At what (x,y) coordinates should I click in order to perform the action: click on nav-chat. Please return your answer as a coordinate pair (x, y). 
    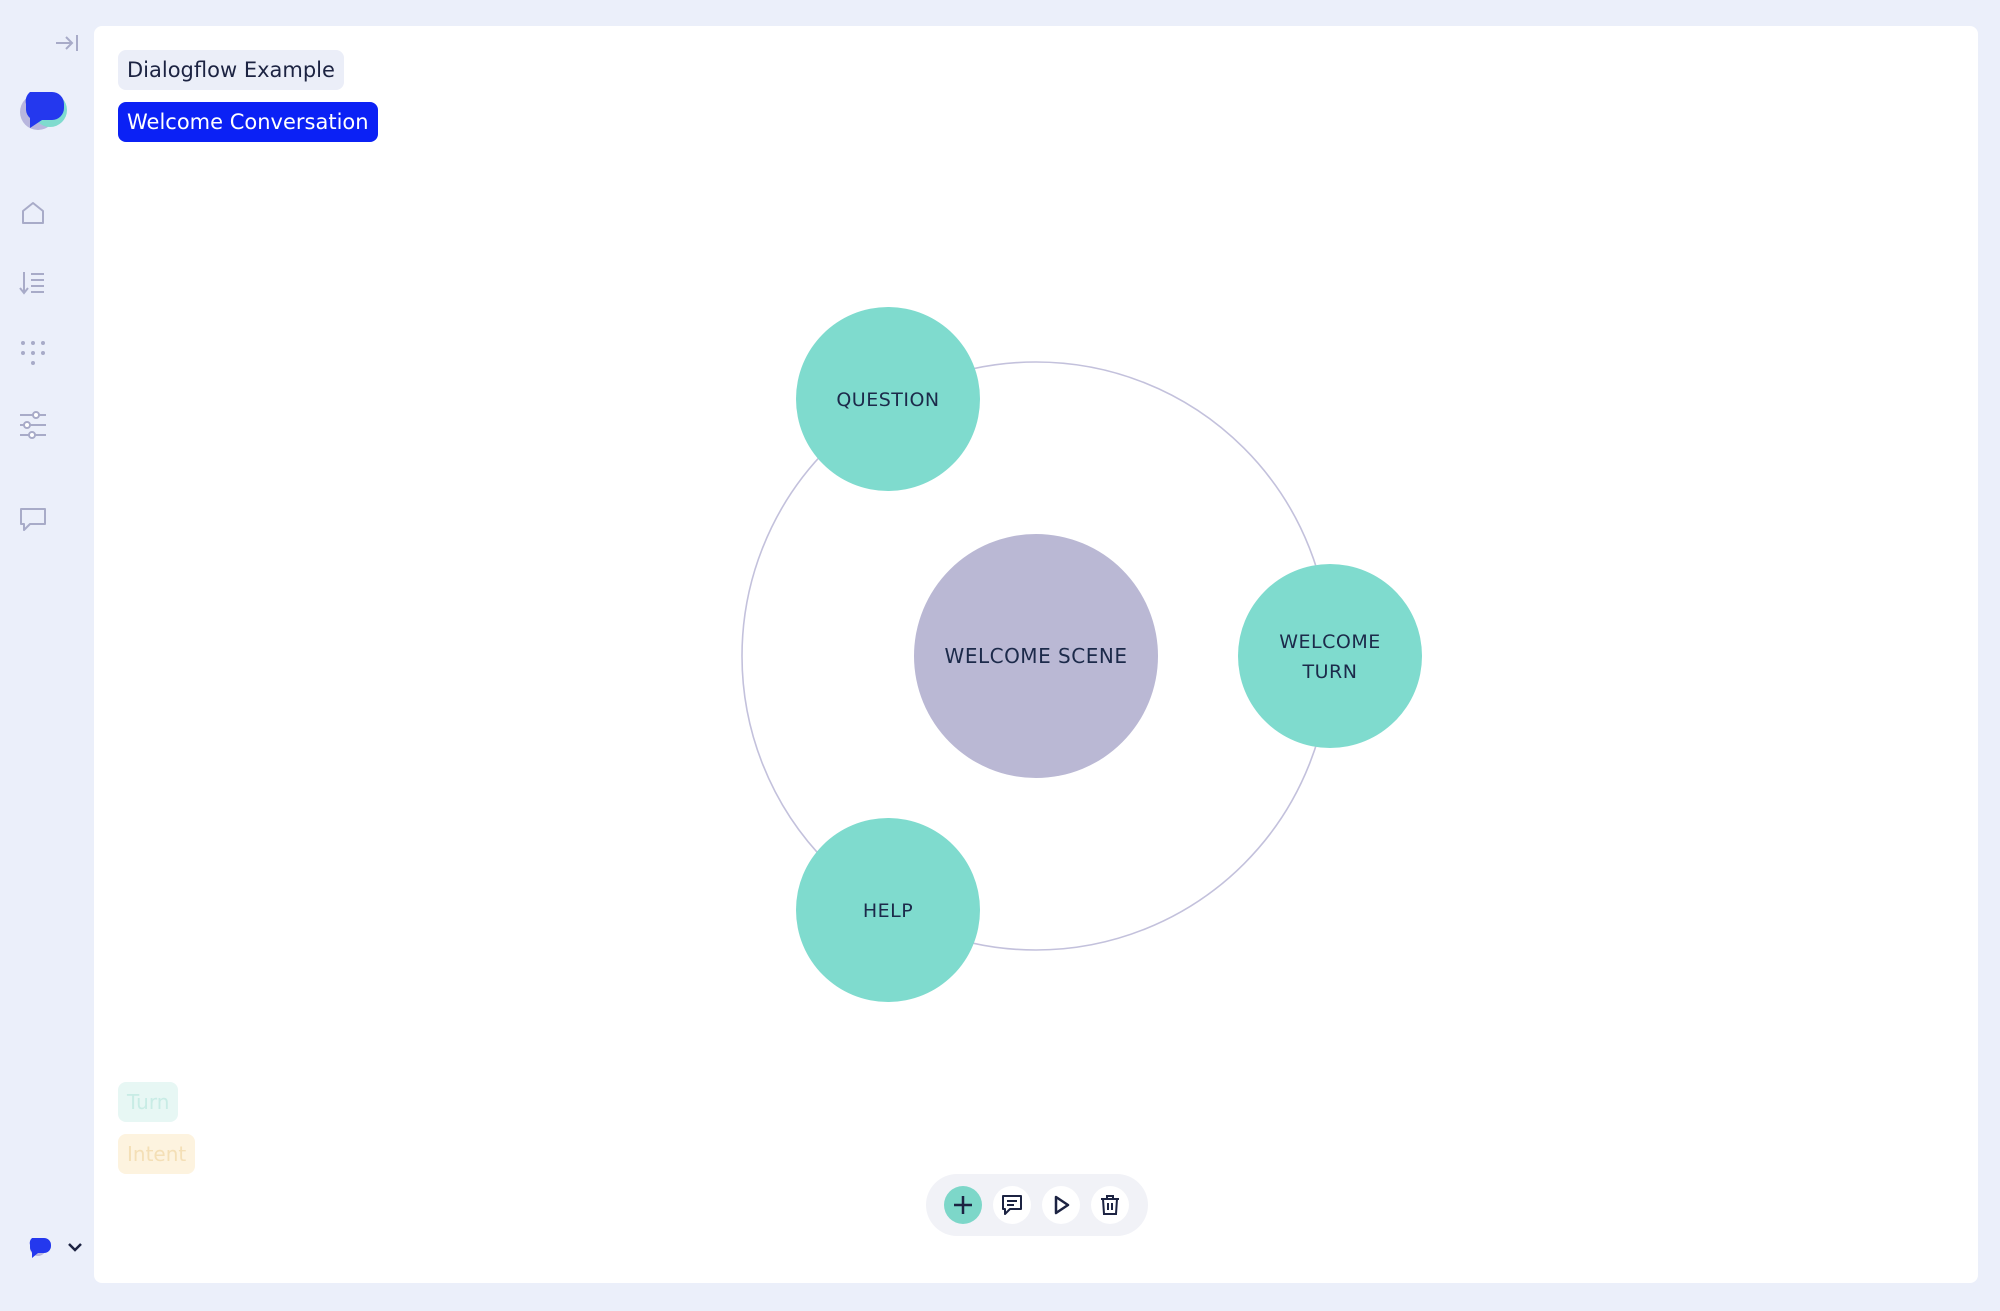
    Looking at the image, I should click on (33, 519).